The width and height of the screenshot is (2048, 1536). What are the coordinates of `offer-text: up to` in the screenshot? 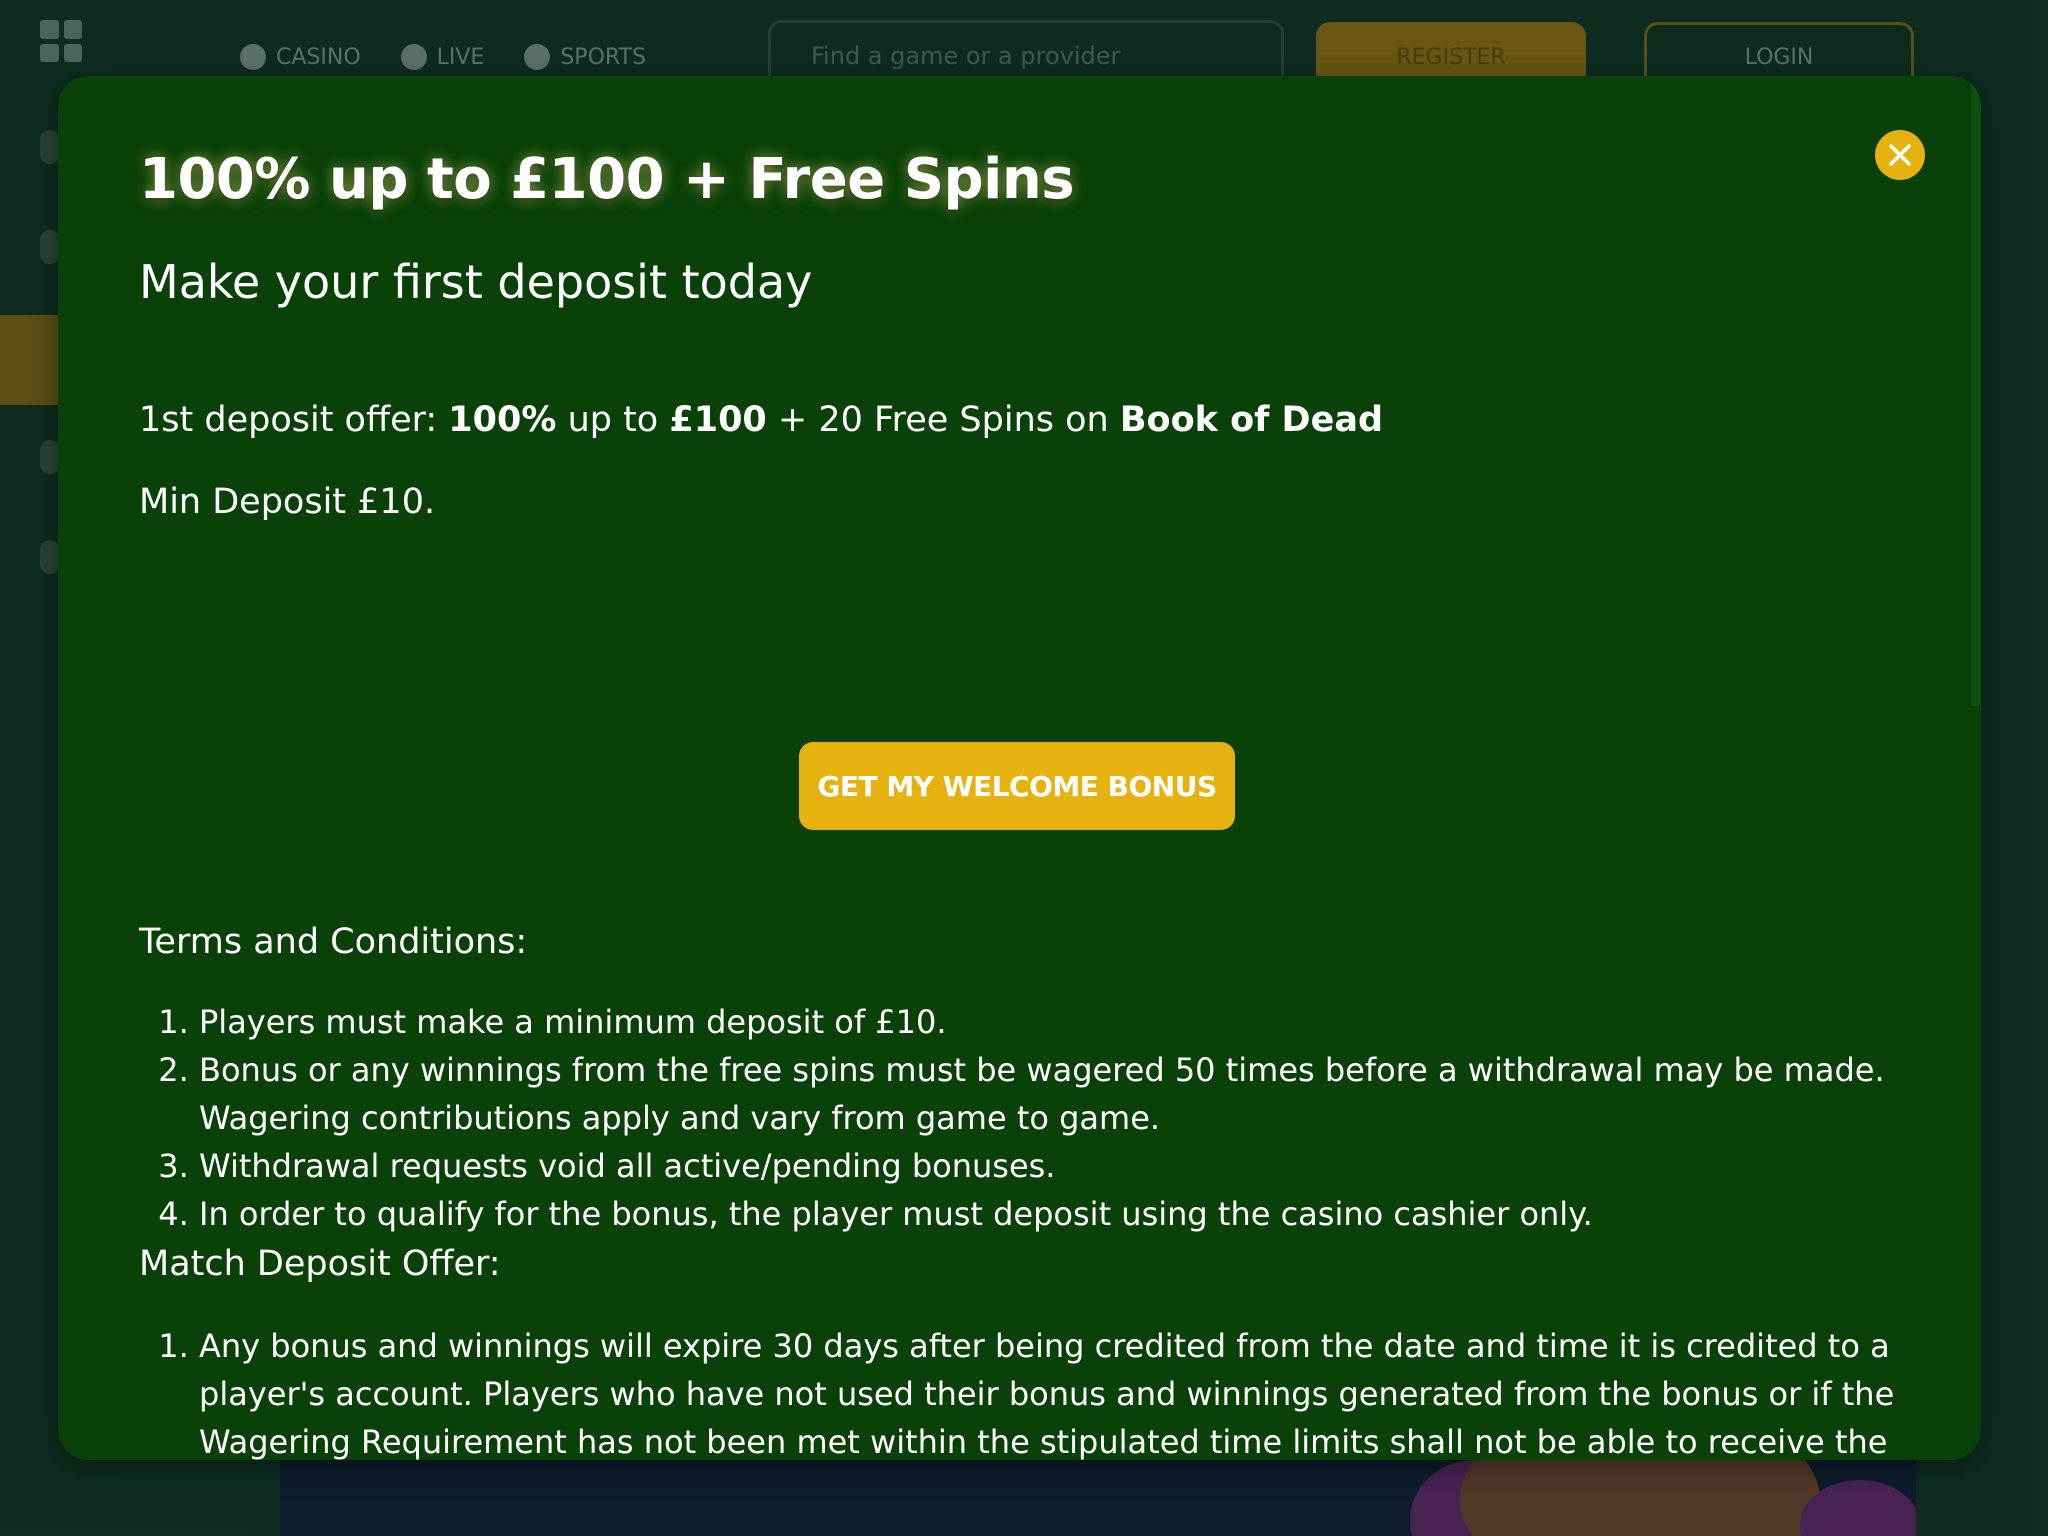 It's located at (613, 420).